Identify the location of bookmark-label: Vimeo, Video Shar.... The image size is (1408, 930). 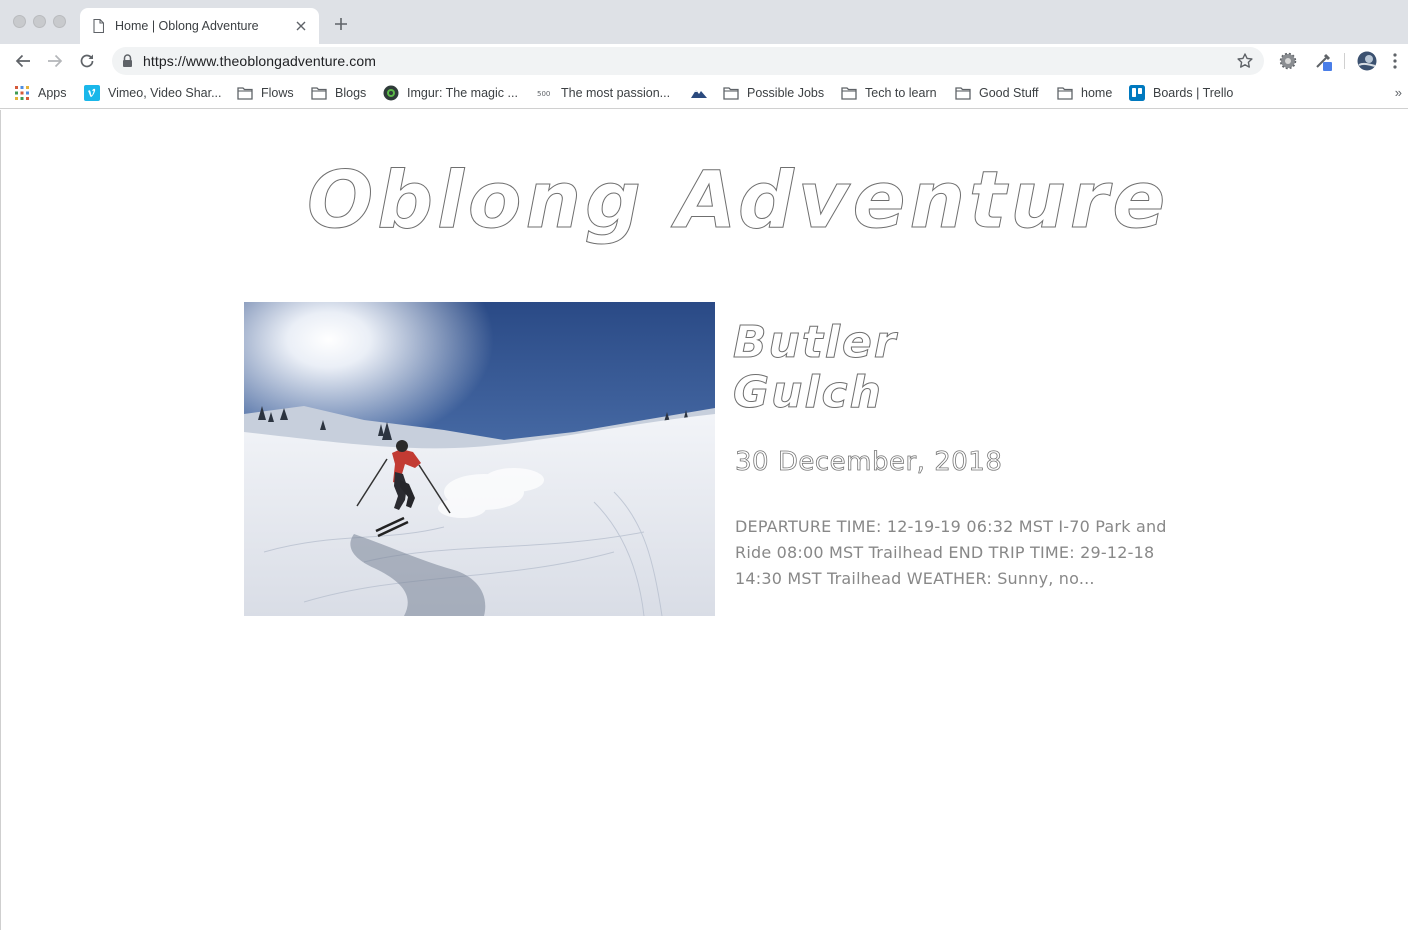
(165, 93).